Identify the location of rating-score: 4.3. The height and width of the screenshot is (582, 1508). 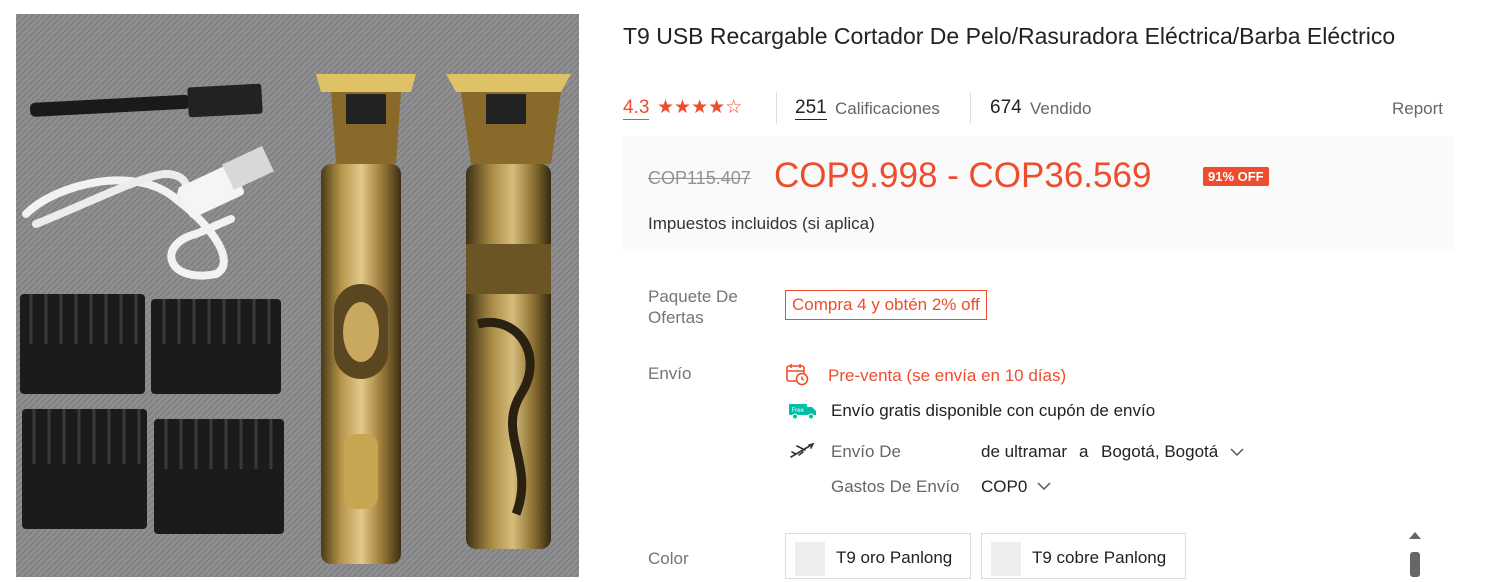
(636, 108).